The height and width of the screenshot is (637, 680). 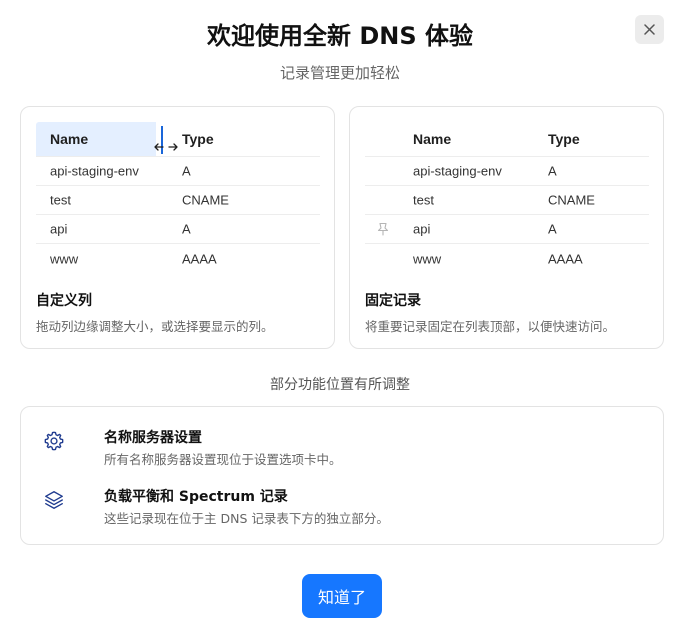 What do you see at coordinates (343, 447) in the screenshot?
I see `change-item-nameservers: 名称服务器设置 所有名称服务器设置现位于设置选项卡中。` at bounding box center [343, 447].